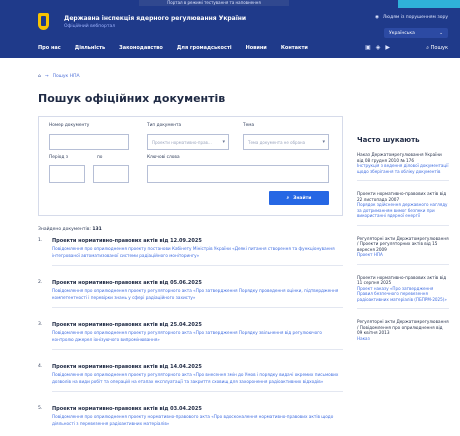  What do you see at coordinates (111, 174) in the screenshot?
I see `period-to-input` at bounding box center [111, 174].